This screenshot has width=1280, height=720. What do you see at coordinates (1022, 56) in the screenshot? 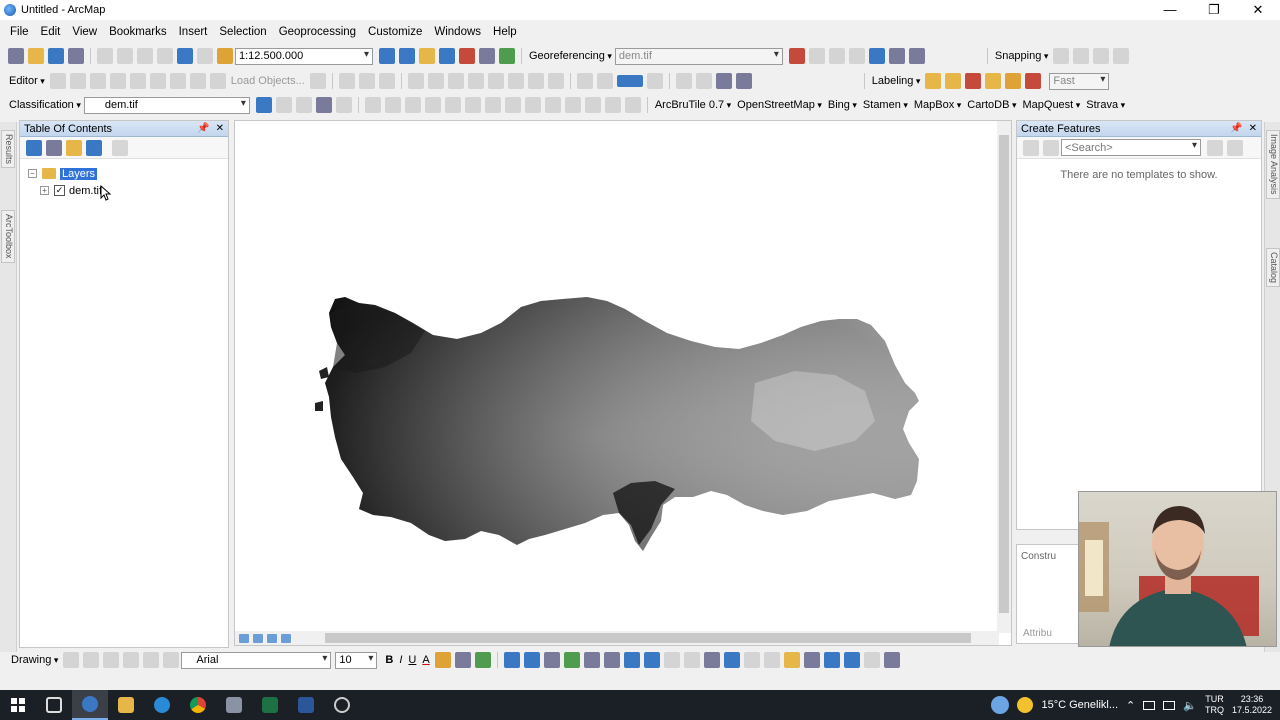
I see `snapping-menu: Snapping` at bounding box center [1022, 56].